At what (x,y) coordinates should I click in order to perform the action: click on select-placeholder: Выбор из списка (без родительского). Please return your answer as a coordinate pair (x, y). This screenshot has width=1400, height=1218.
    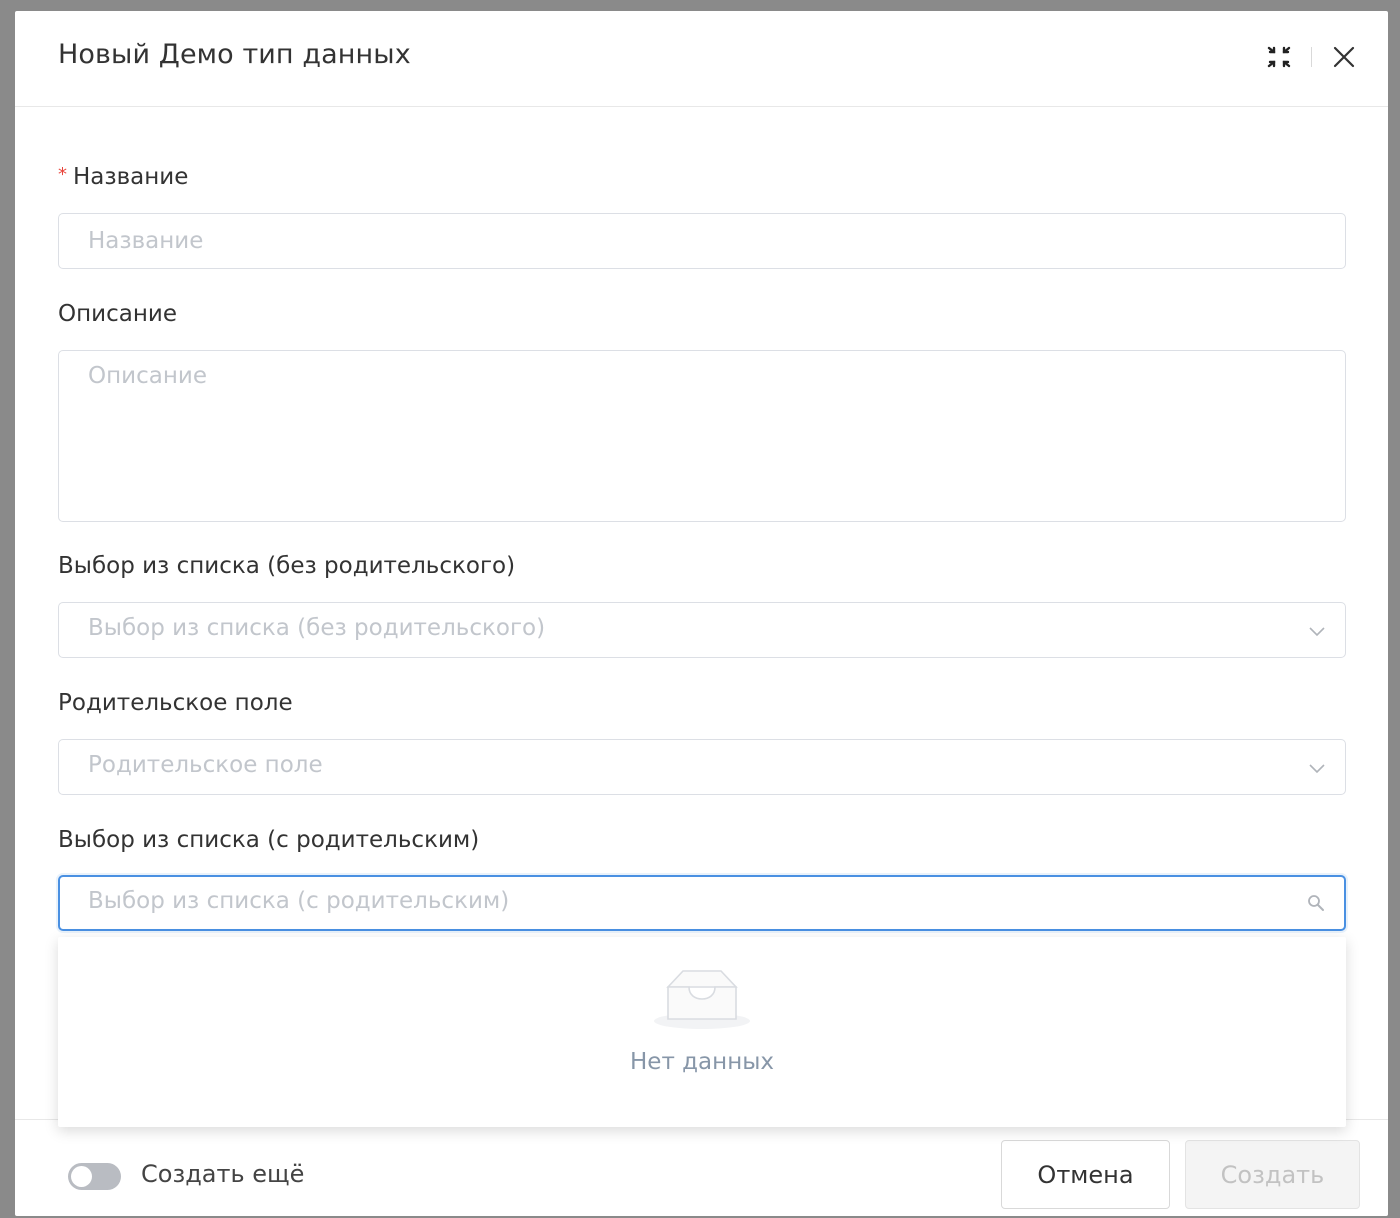
    Looking at the image, I should click on (317, 628).